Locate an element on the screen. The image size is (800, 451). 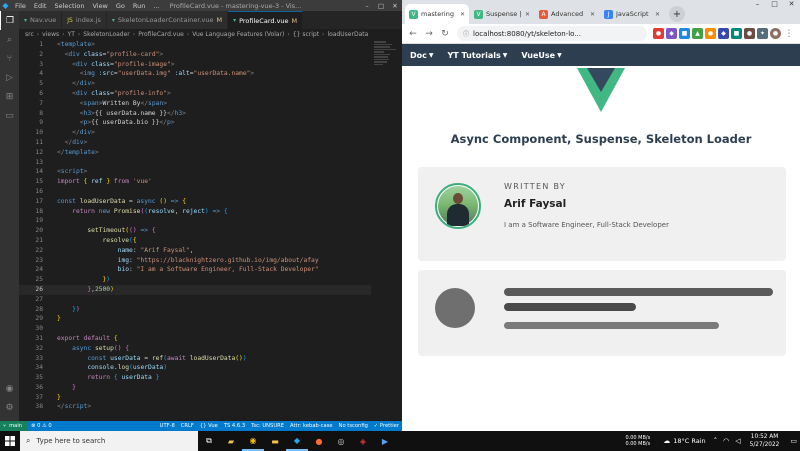
puzzle-extensions-icon: ✦ is located at coordinates (762, 33).